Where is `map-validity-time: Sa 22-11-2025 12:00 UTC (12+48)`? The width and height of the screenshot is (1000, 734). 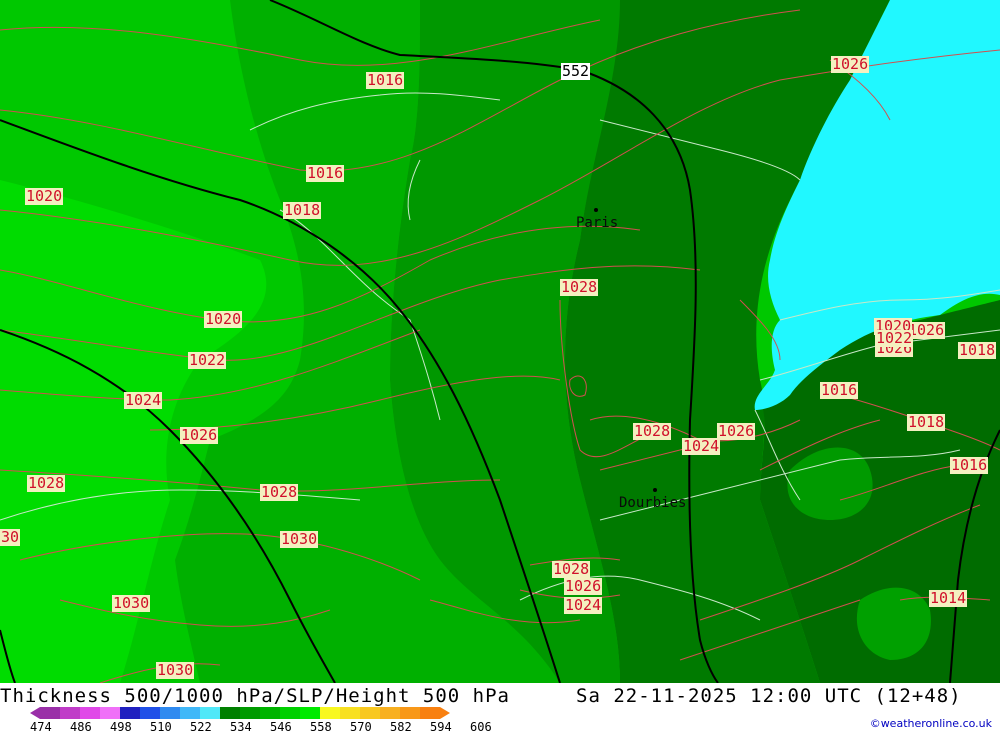
map-validity-time: Sa 22-11-2025 12:00 UTC (12+48) is located at coordinates (769, 696).